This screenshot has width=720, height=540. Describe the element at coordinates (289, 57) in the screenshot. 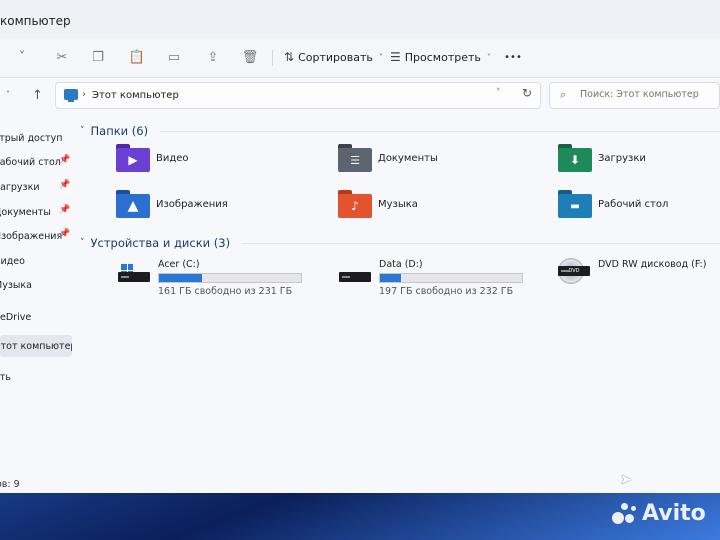

I see `sort-icon: ⇅` at that location.